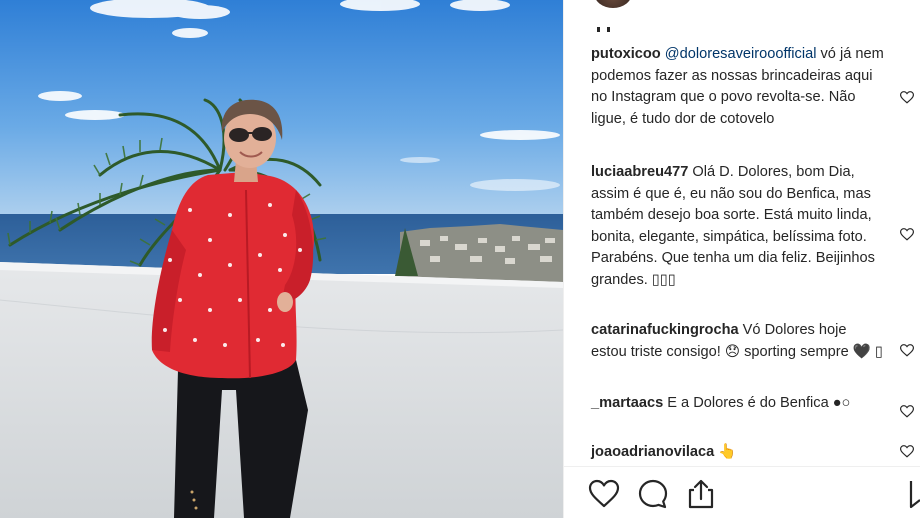  I want to click on action-bar-divider, so click(742, 466).